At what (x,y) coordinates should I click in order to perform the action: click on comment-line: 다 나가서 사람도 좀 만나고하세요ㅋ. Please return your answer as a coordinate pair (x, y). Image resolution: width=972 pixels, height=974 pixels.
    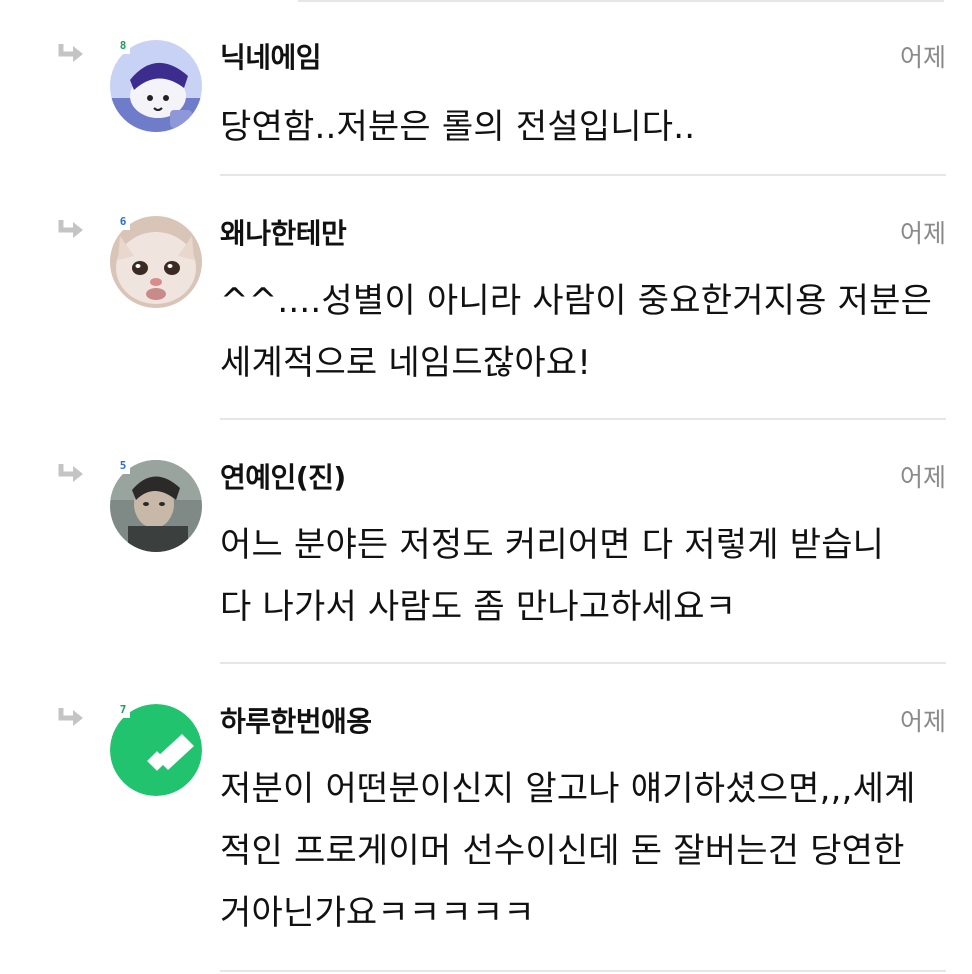
    Looking at the image, I should click on (478, 607).